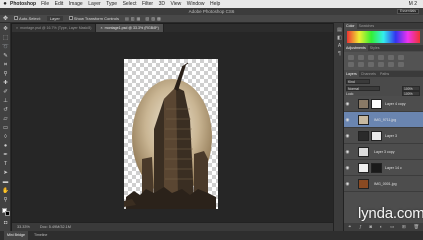 The height and width of the screenshot is (240, 423). Describe the element at coordinates (40, 235) in the screenshot. I see `tab-timeline: Timeline` at that location.